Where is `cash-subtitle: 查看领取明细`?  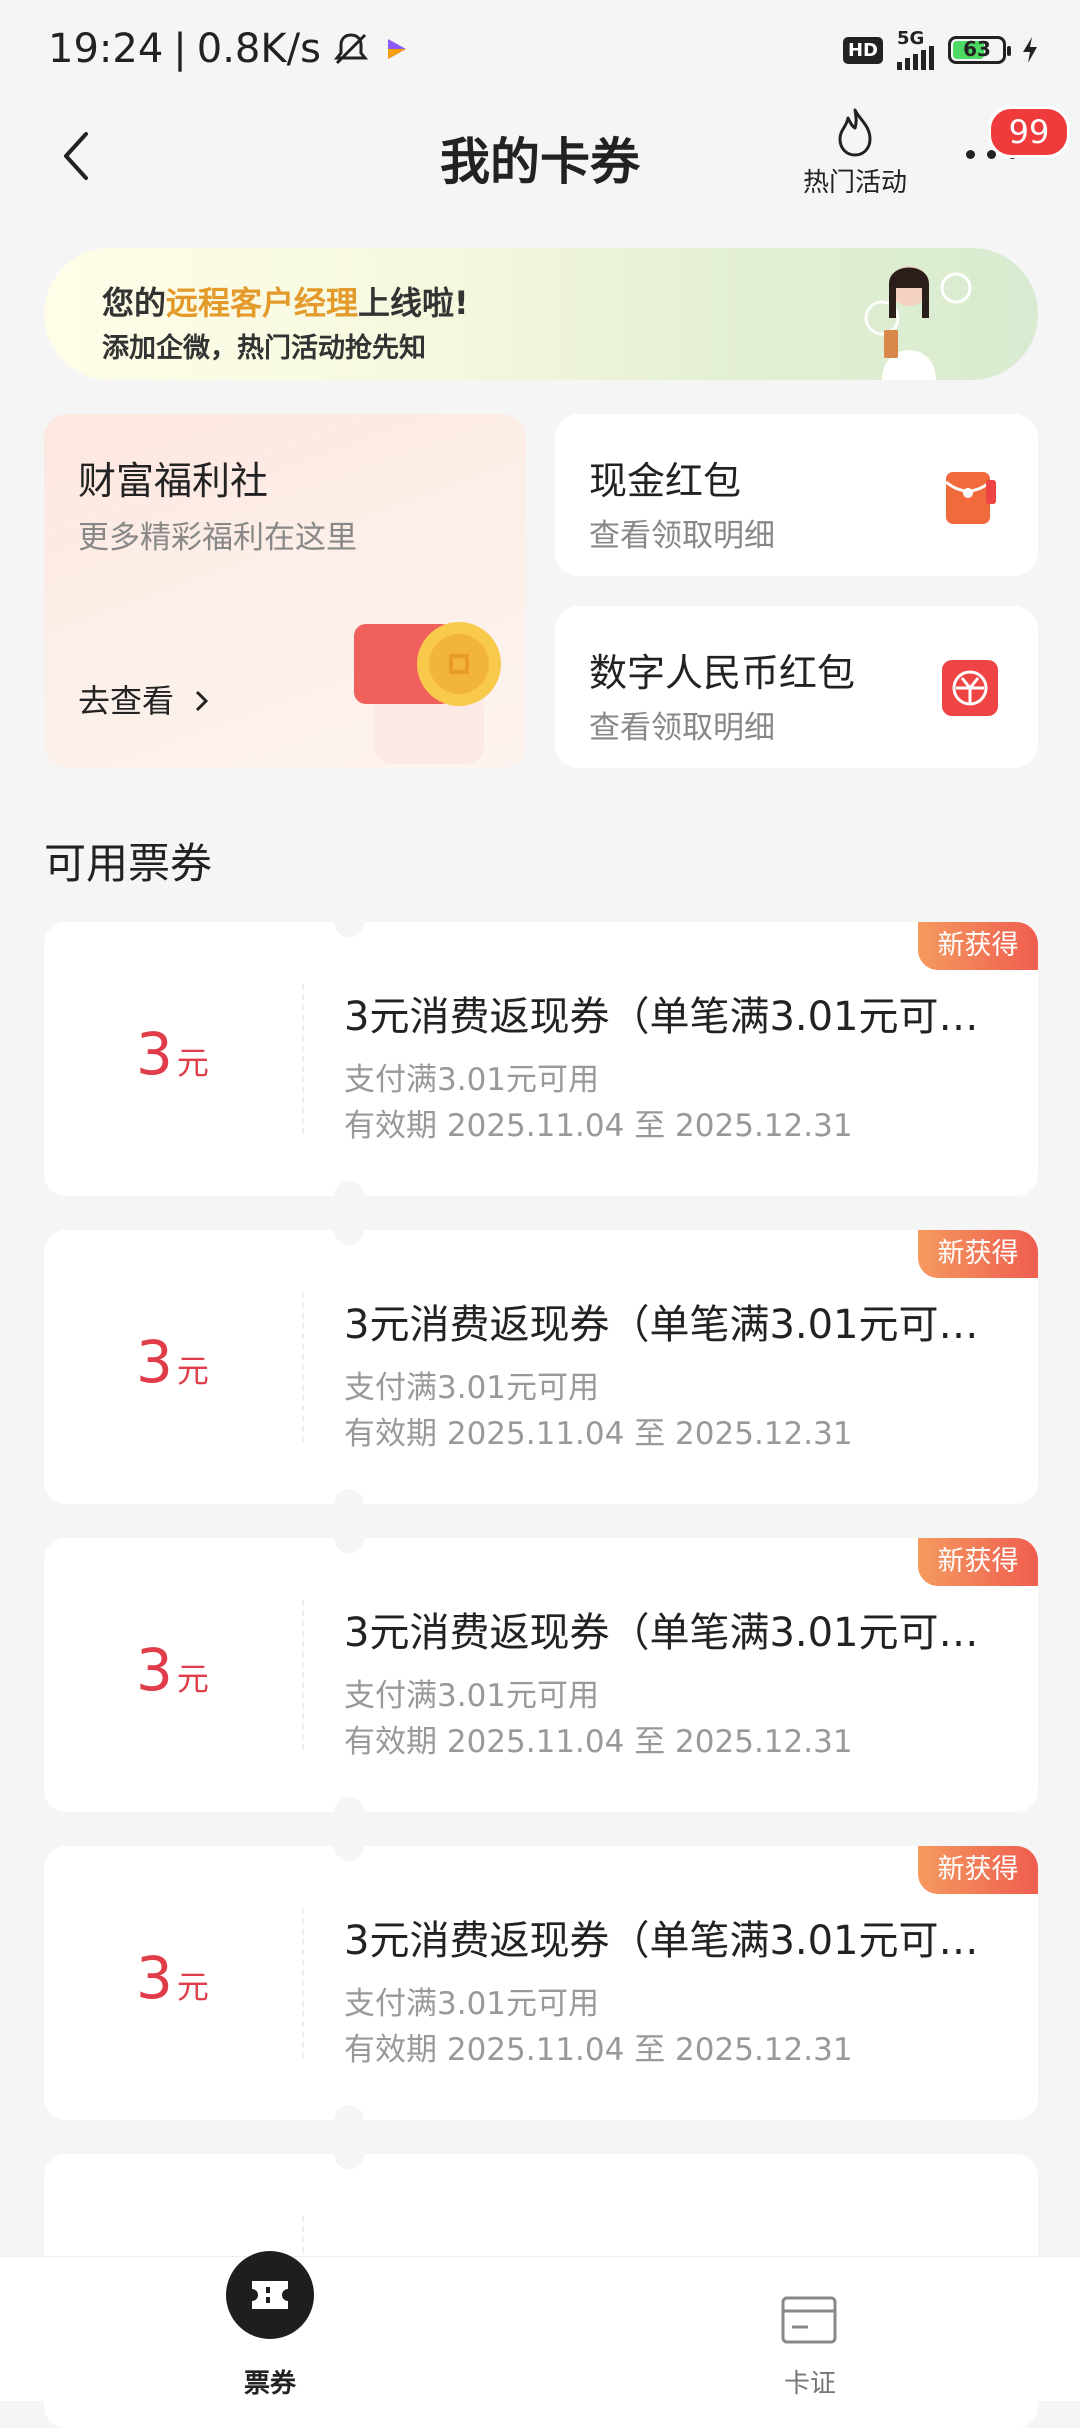 cash-subtitle: 查看领取明细 is located at coordinates (682, 536).